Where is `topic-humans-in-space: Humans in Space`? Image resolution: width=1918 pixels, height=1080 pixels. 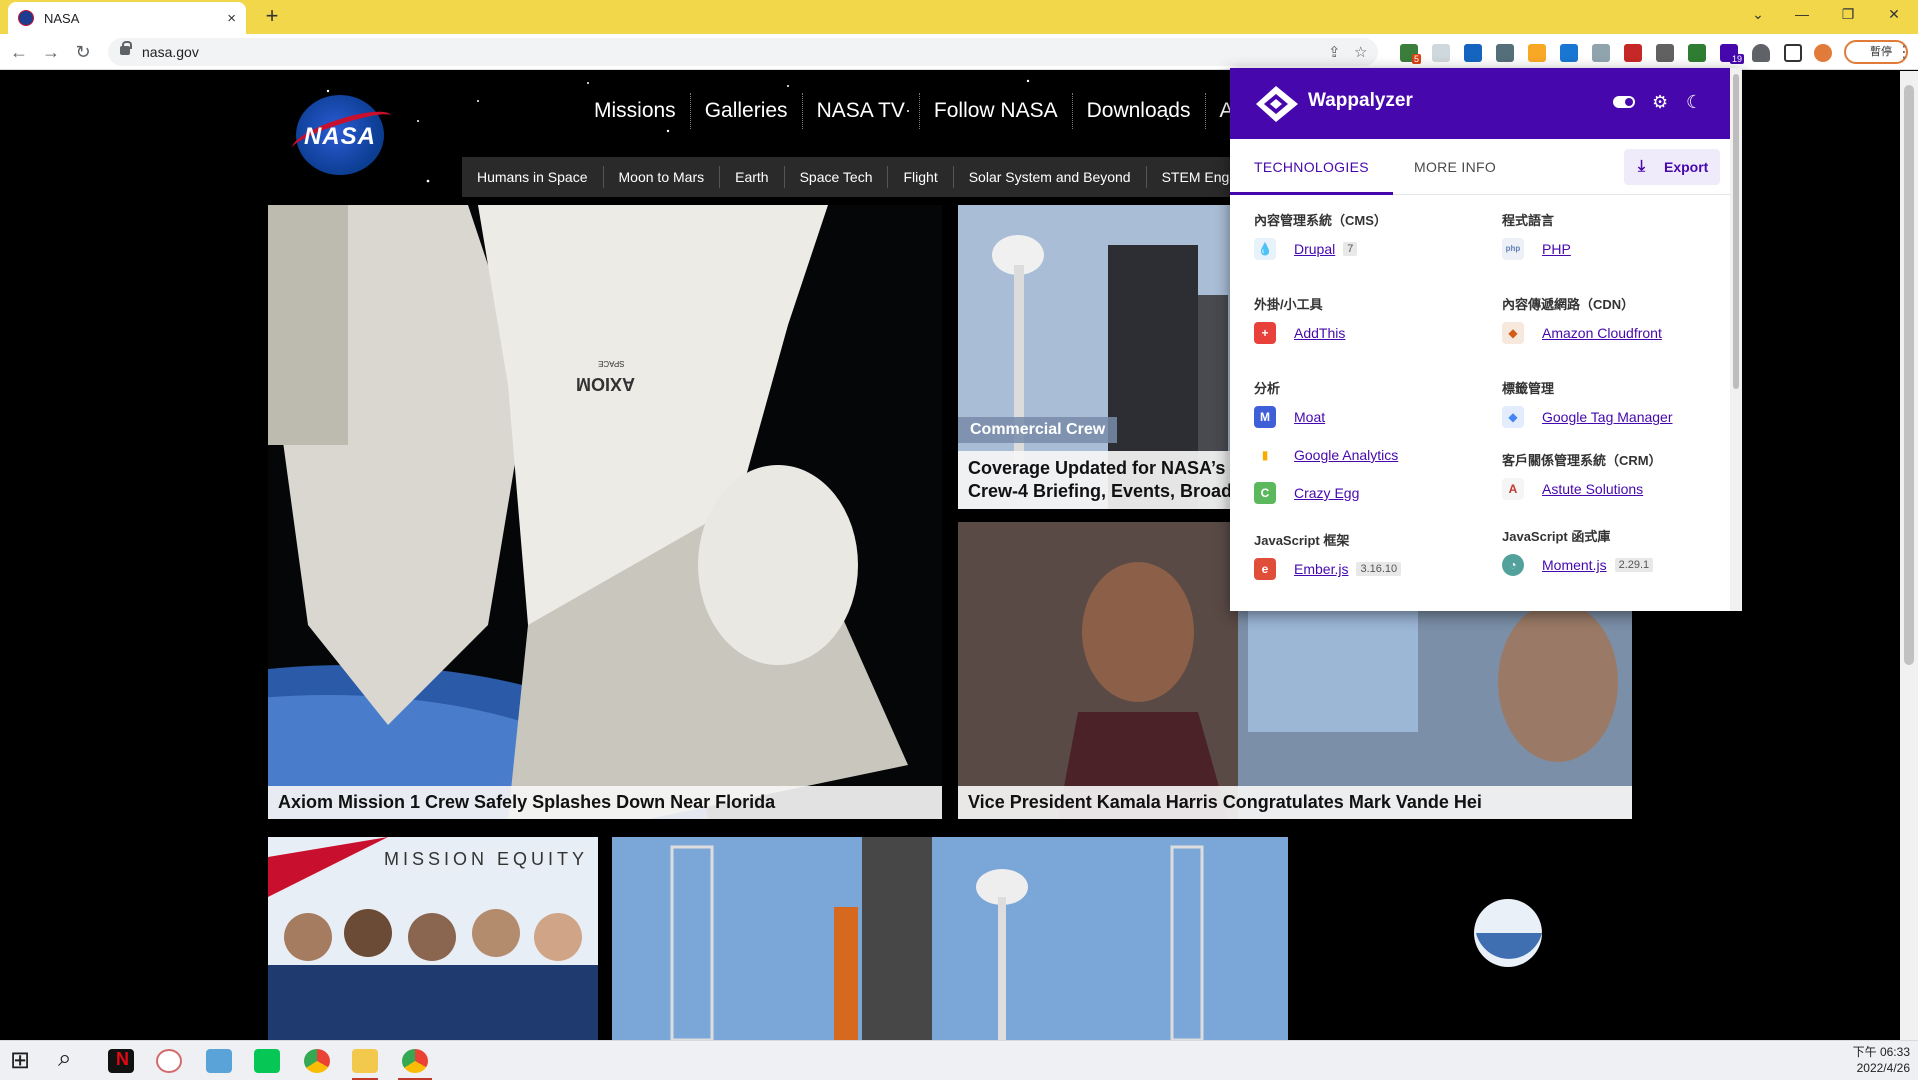
topic-humans-in-space: Humans in Space is located at coordinates (532, 177).